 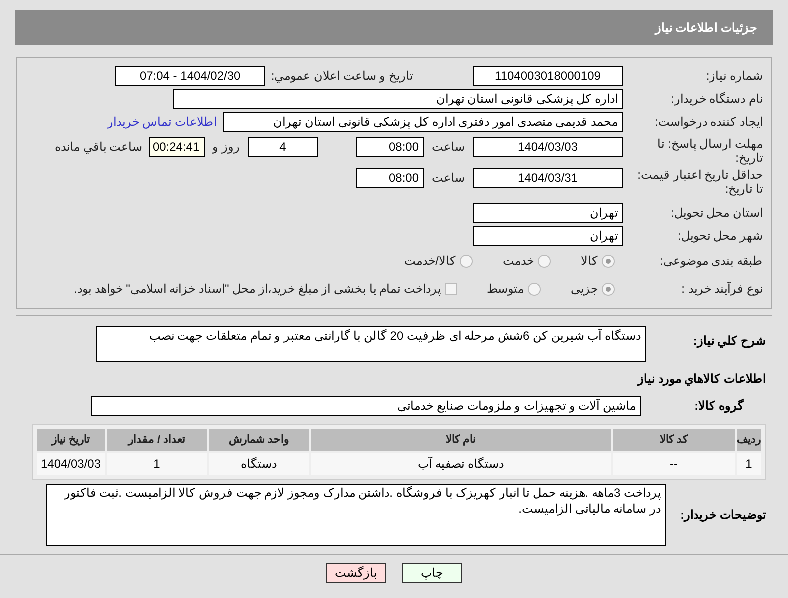 I want to click on field-label: روز و, so click(x=226, y=147).